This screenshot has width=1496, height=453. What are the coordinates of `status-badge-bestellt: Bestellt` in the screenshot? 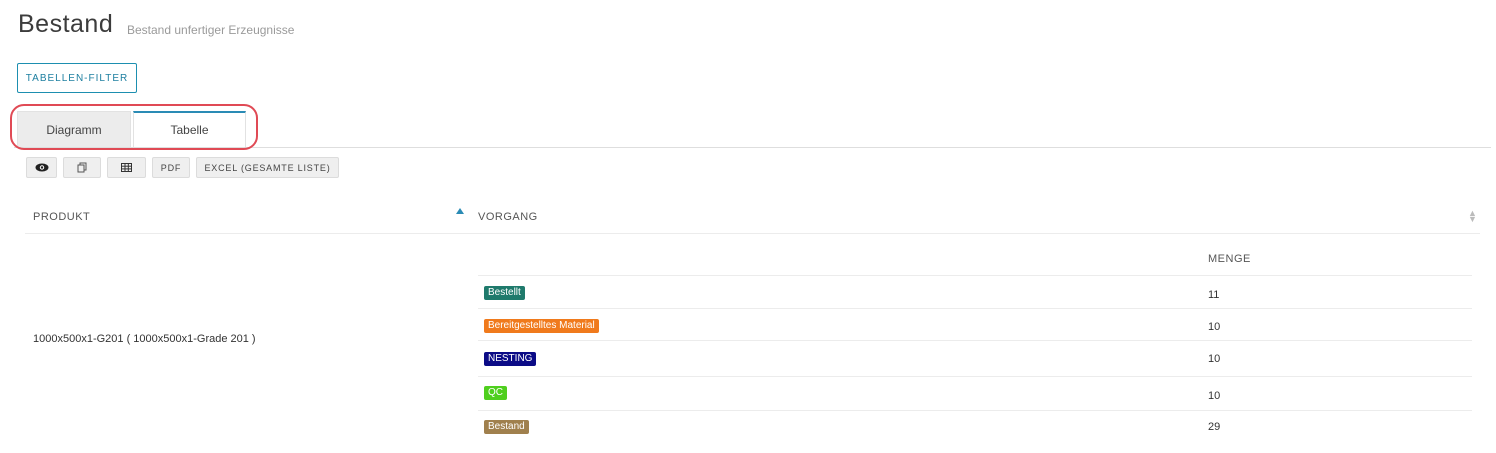 It's located at (504, 293).